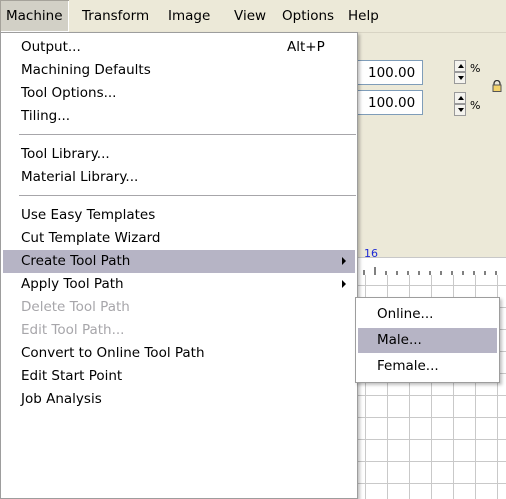 This screenshot has width=506, height=499. I want to click on menu-item-label: Delete Tool Path, so click(75, 307).